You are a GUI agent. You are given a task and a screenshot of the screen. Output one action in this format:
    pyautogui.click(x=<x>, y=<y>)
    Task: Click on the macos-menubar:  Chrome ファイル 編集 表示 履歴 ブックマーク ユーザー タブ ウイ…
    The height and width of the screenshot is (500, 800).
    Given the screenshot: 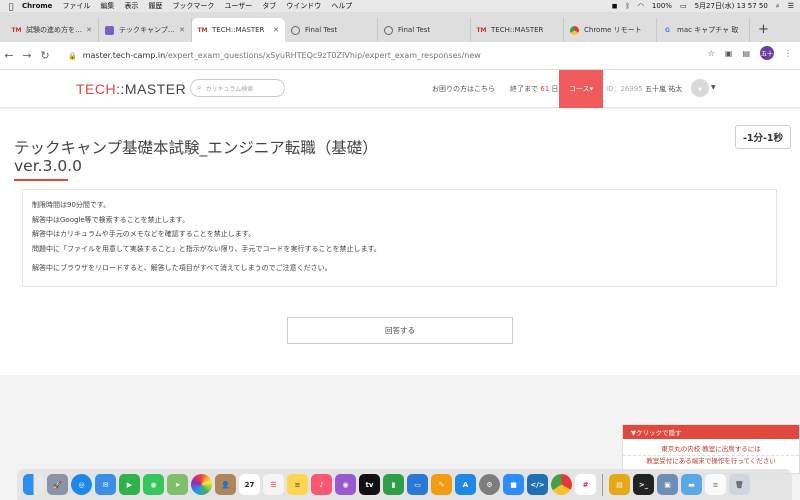 What is the action you would take?
    pyautogui.click(x=400, y=6)
    